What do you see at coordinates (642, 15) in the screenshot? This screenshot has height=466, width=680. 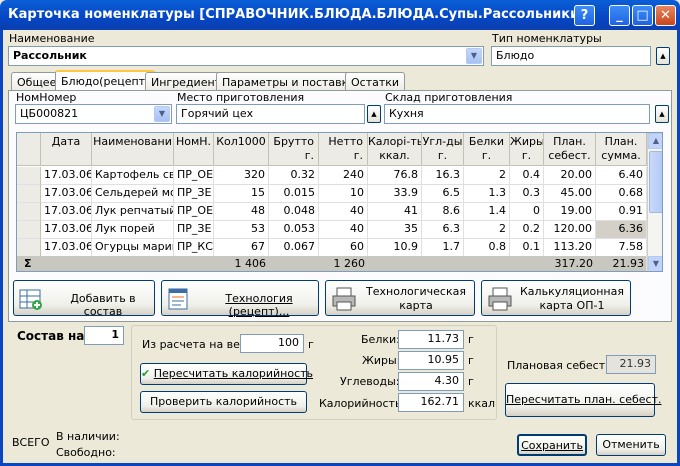 I see `maximize-button: □` at bounding box center [642, 15].